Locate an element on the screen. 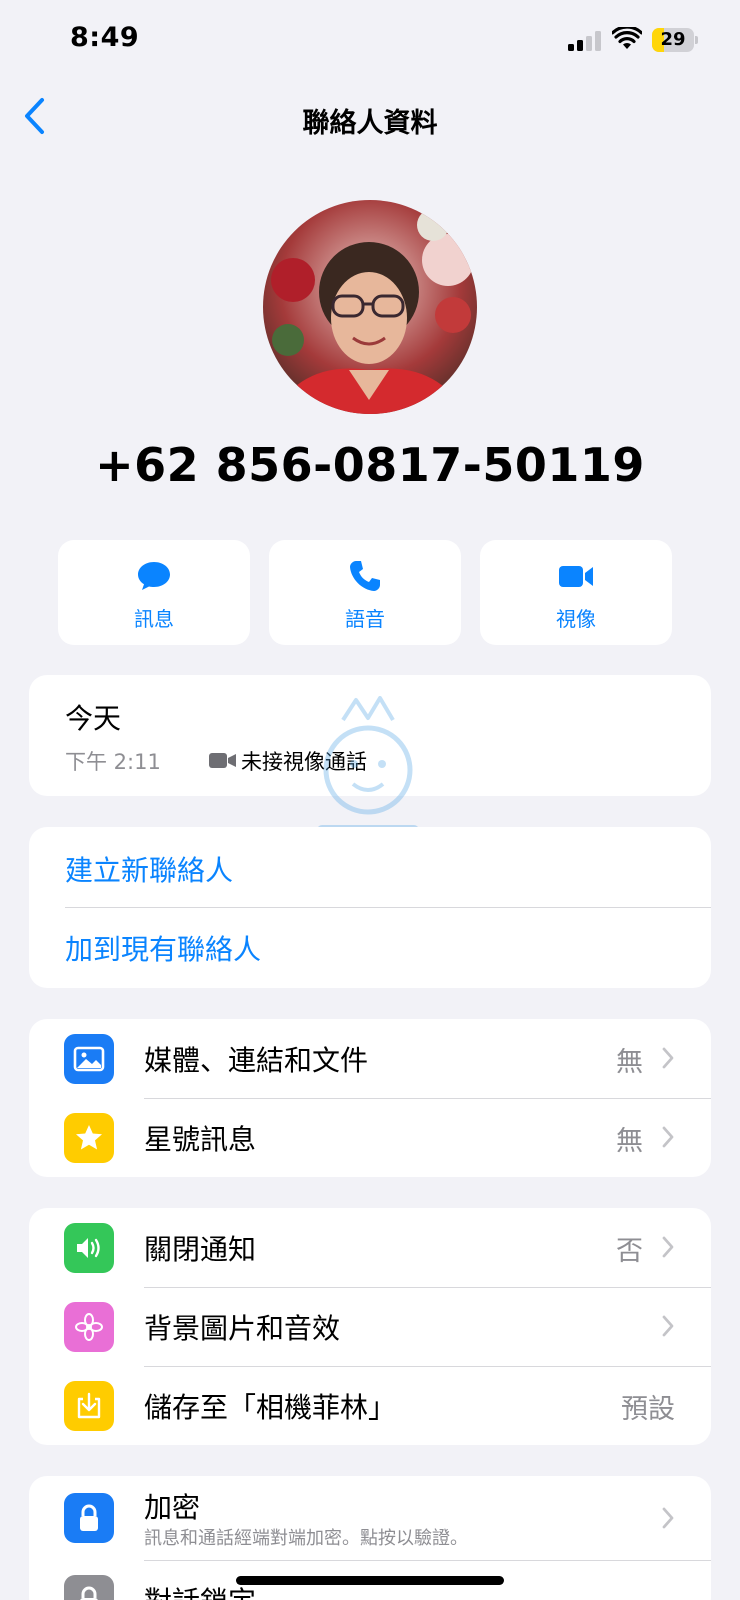 This screenshot has width=740, height=1600. create-new-contact-link: 建立新聯絡人 is located at coordinates (149, 869).